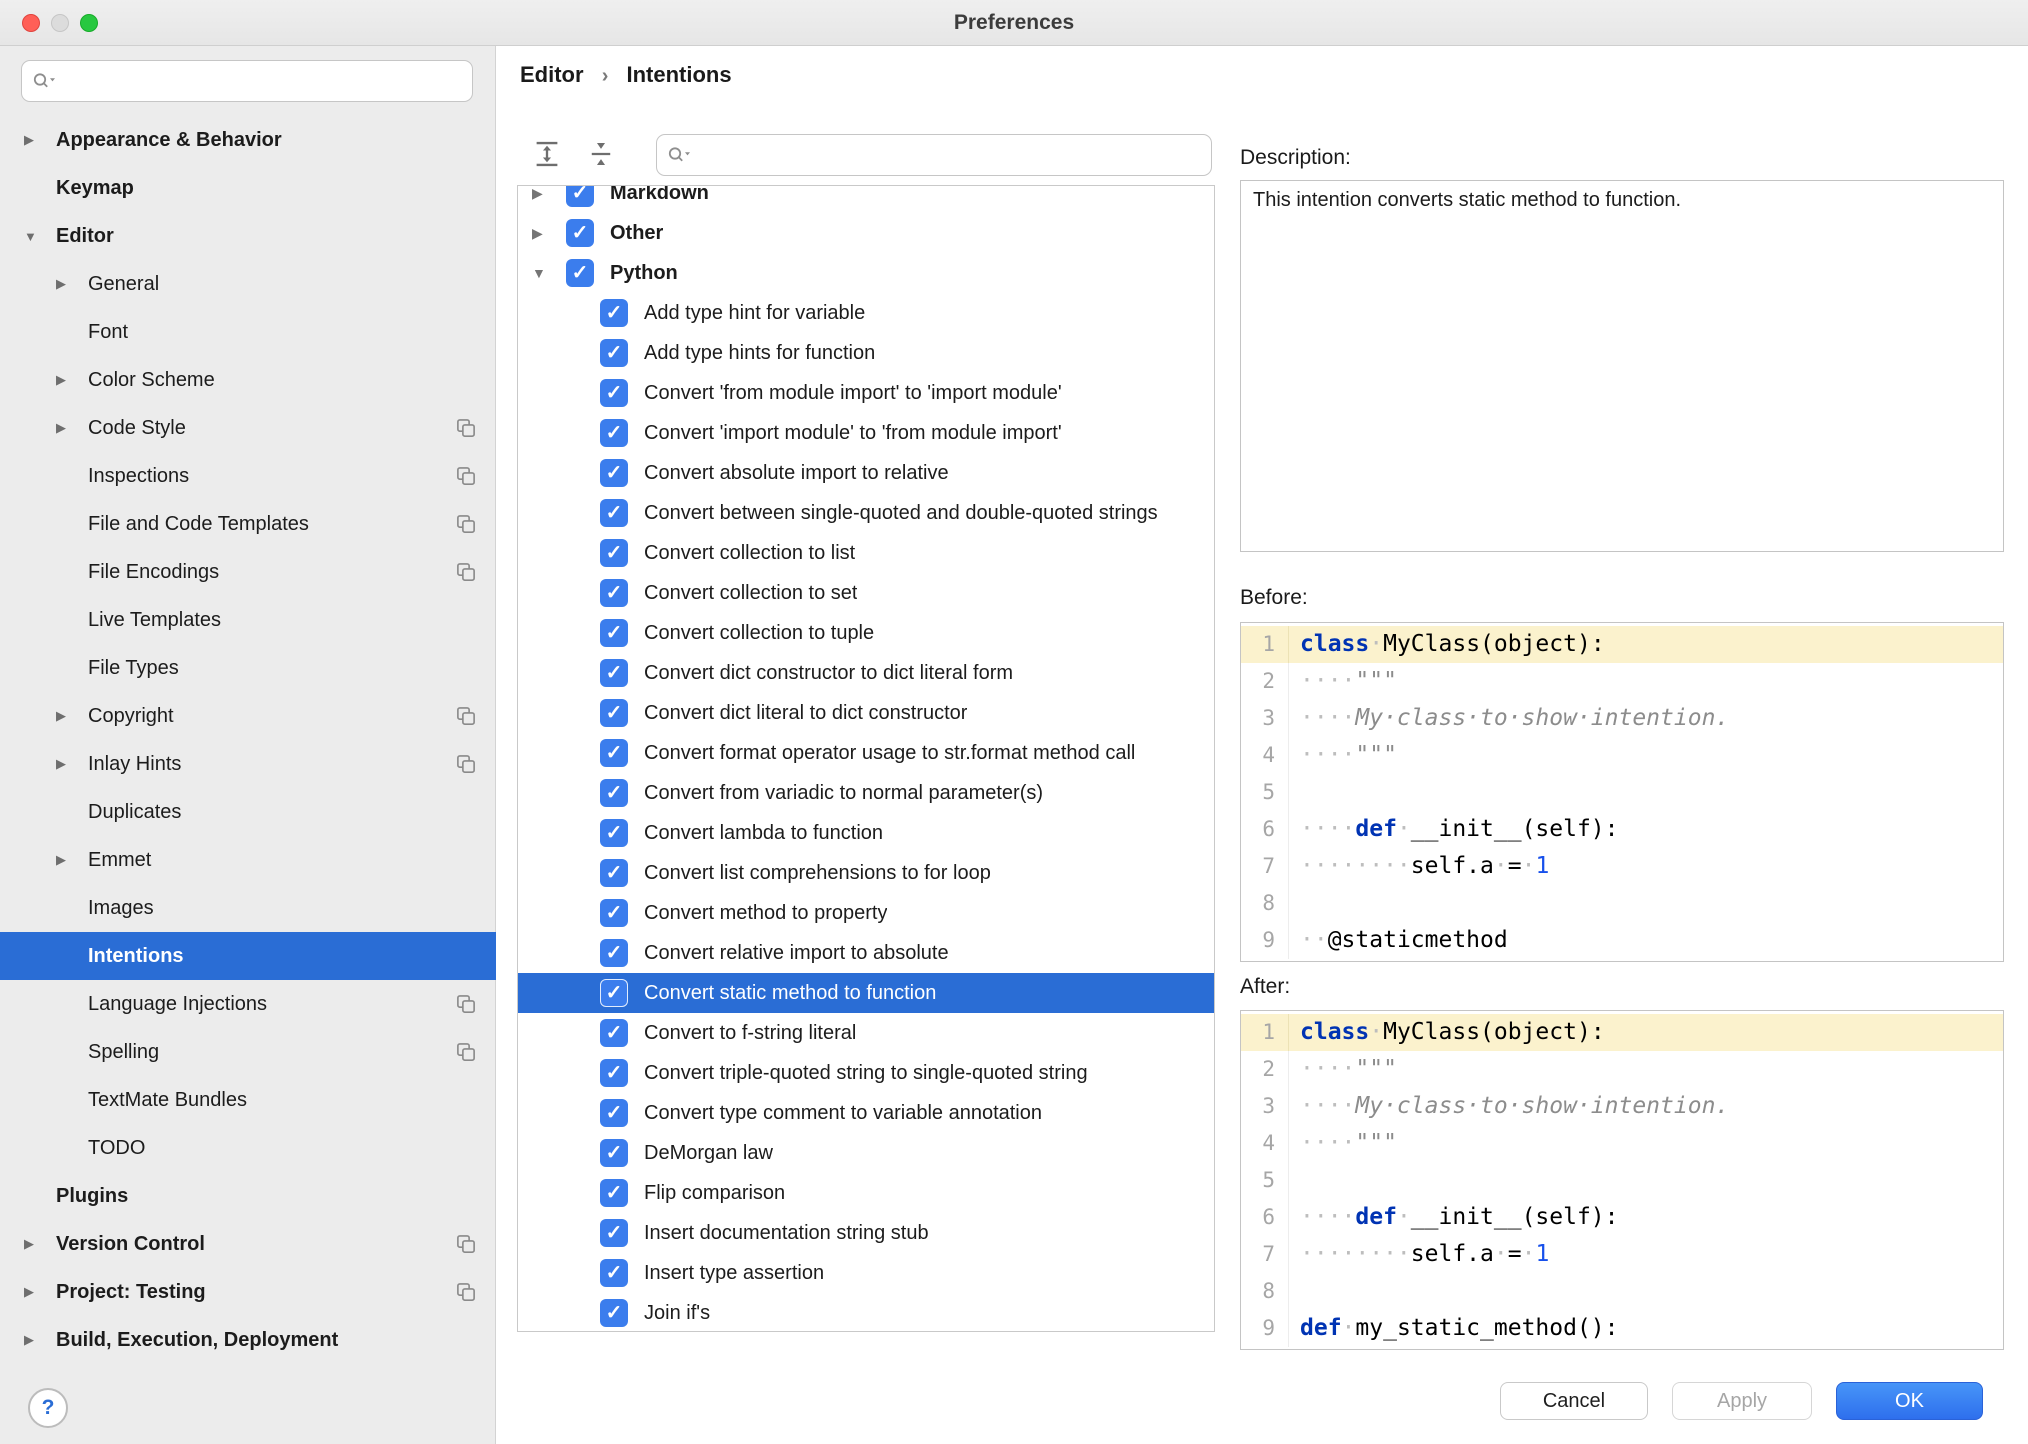  What do you see at coordinates (248, 1004) in the screenshot?
I see `sidebar-item-language-injections: Language Injections` at bounding box center [248, 1004].